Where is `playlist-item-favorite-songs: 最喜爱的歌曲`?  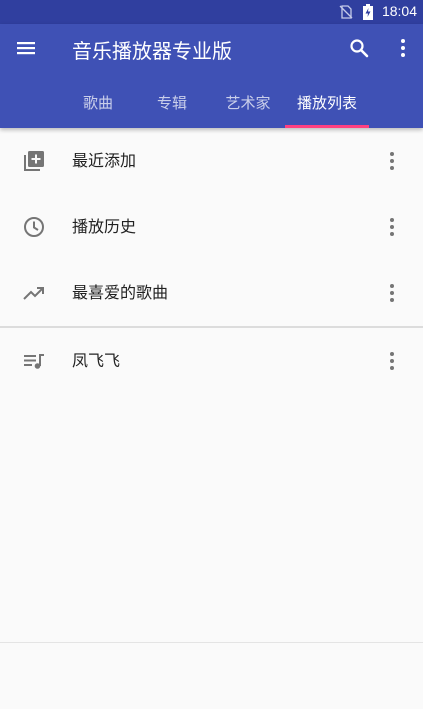
playlist-item-favorite-songs: 最喜爱的歌曲 is located at coordinates (211, 293).